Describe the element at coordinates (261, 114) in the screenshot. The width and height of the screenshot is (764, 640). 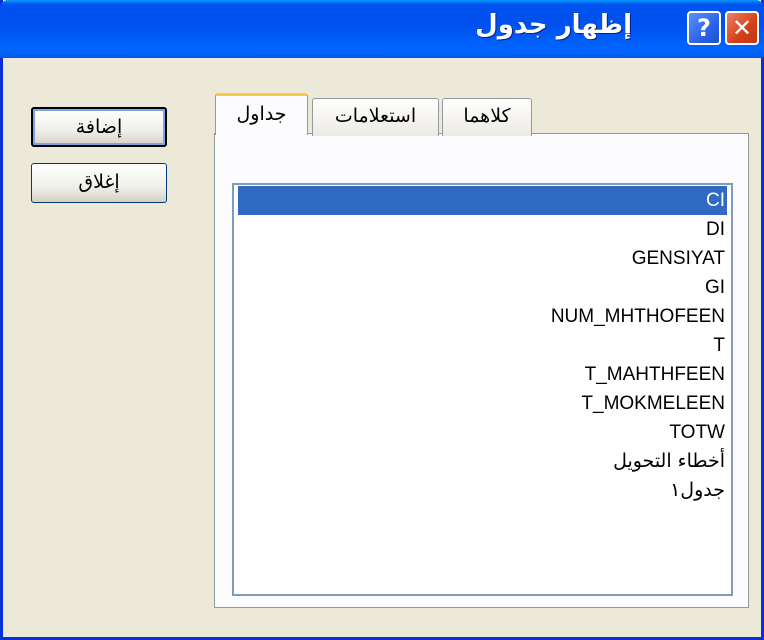
I see `tab-tables: جداول` at that location.